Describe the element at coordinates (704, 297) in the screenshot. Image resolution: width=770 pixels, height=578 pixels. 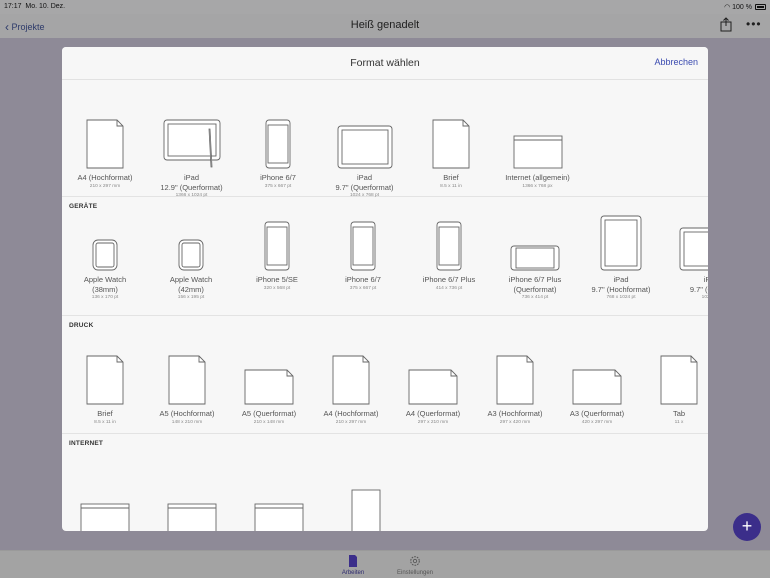
I see `format-dimensions: 1024` at that location.